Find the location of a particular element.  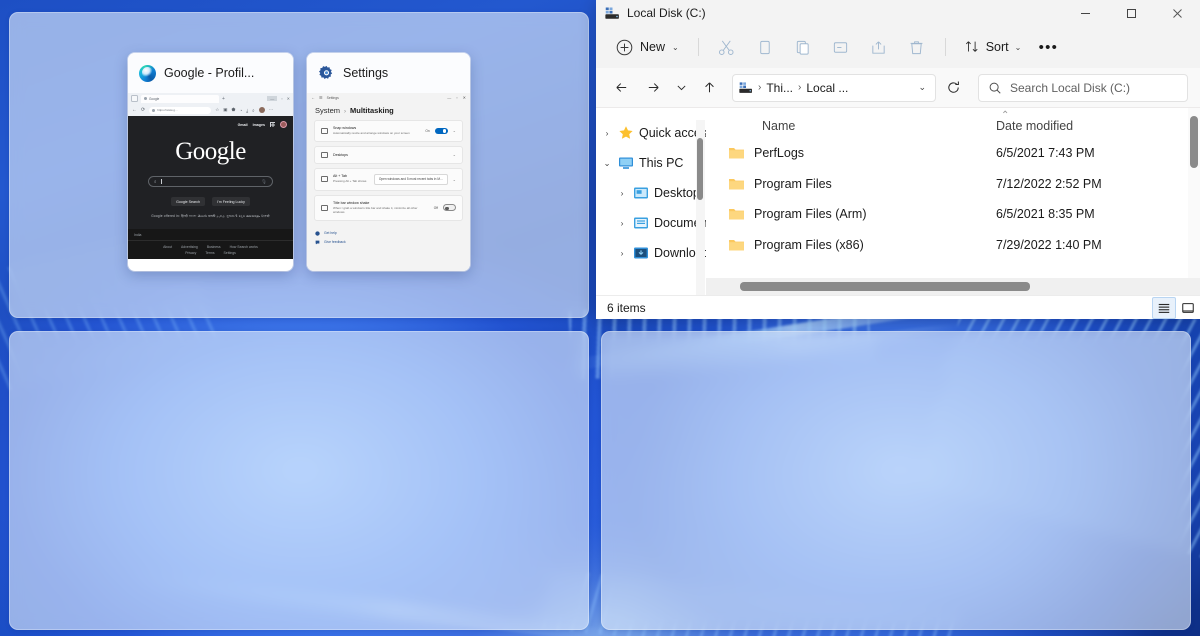

downloads-folder-icon is located at coordinates (641, 253).